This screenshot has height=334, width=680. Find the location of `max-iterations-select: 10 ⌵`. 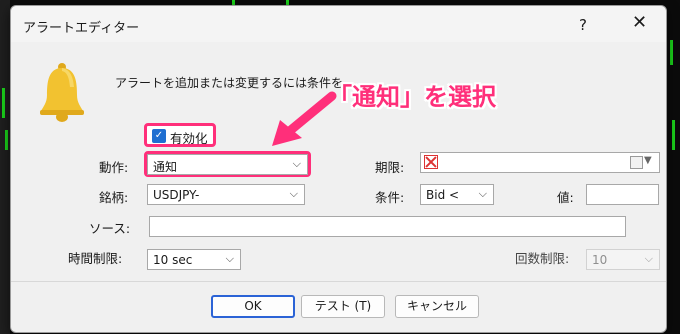

max-iterations-select: 10 ⌵ is located at coordinates (623, 259).